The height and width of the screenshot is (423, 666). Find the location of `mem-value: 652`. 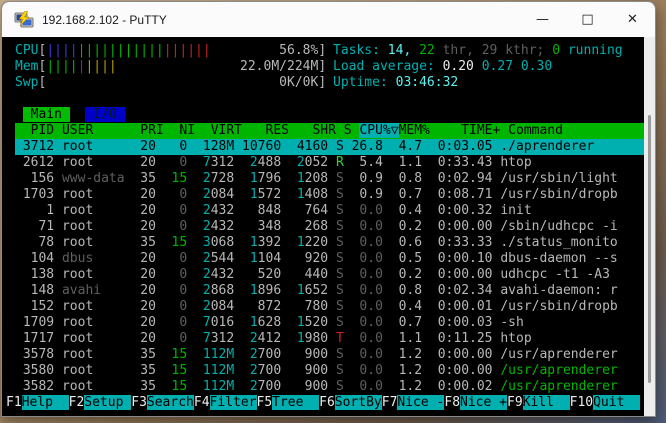

mem-value: 652 is located at coordinates (316, 290).